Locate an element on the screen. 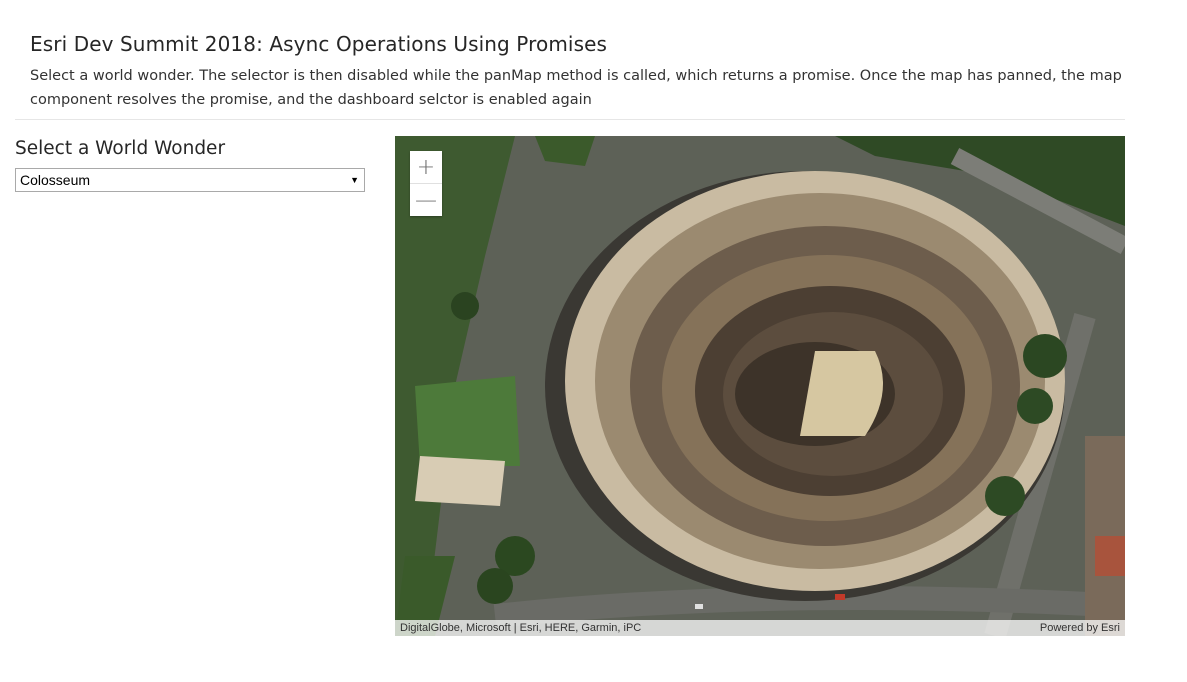  zoom-control: + — is located at coordinates (426, 183).